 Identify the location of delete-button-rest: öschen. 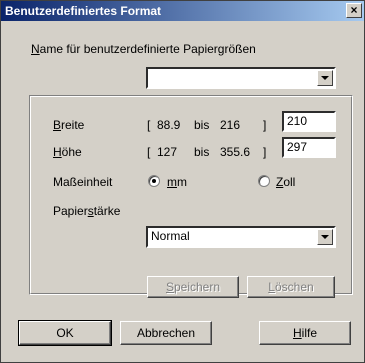
(294, 287).